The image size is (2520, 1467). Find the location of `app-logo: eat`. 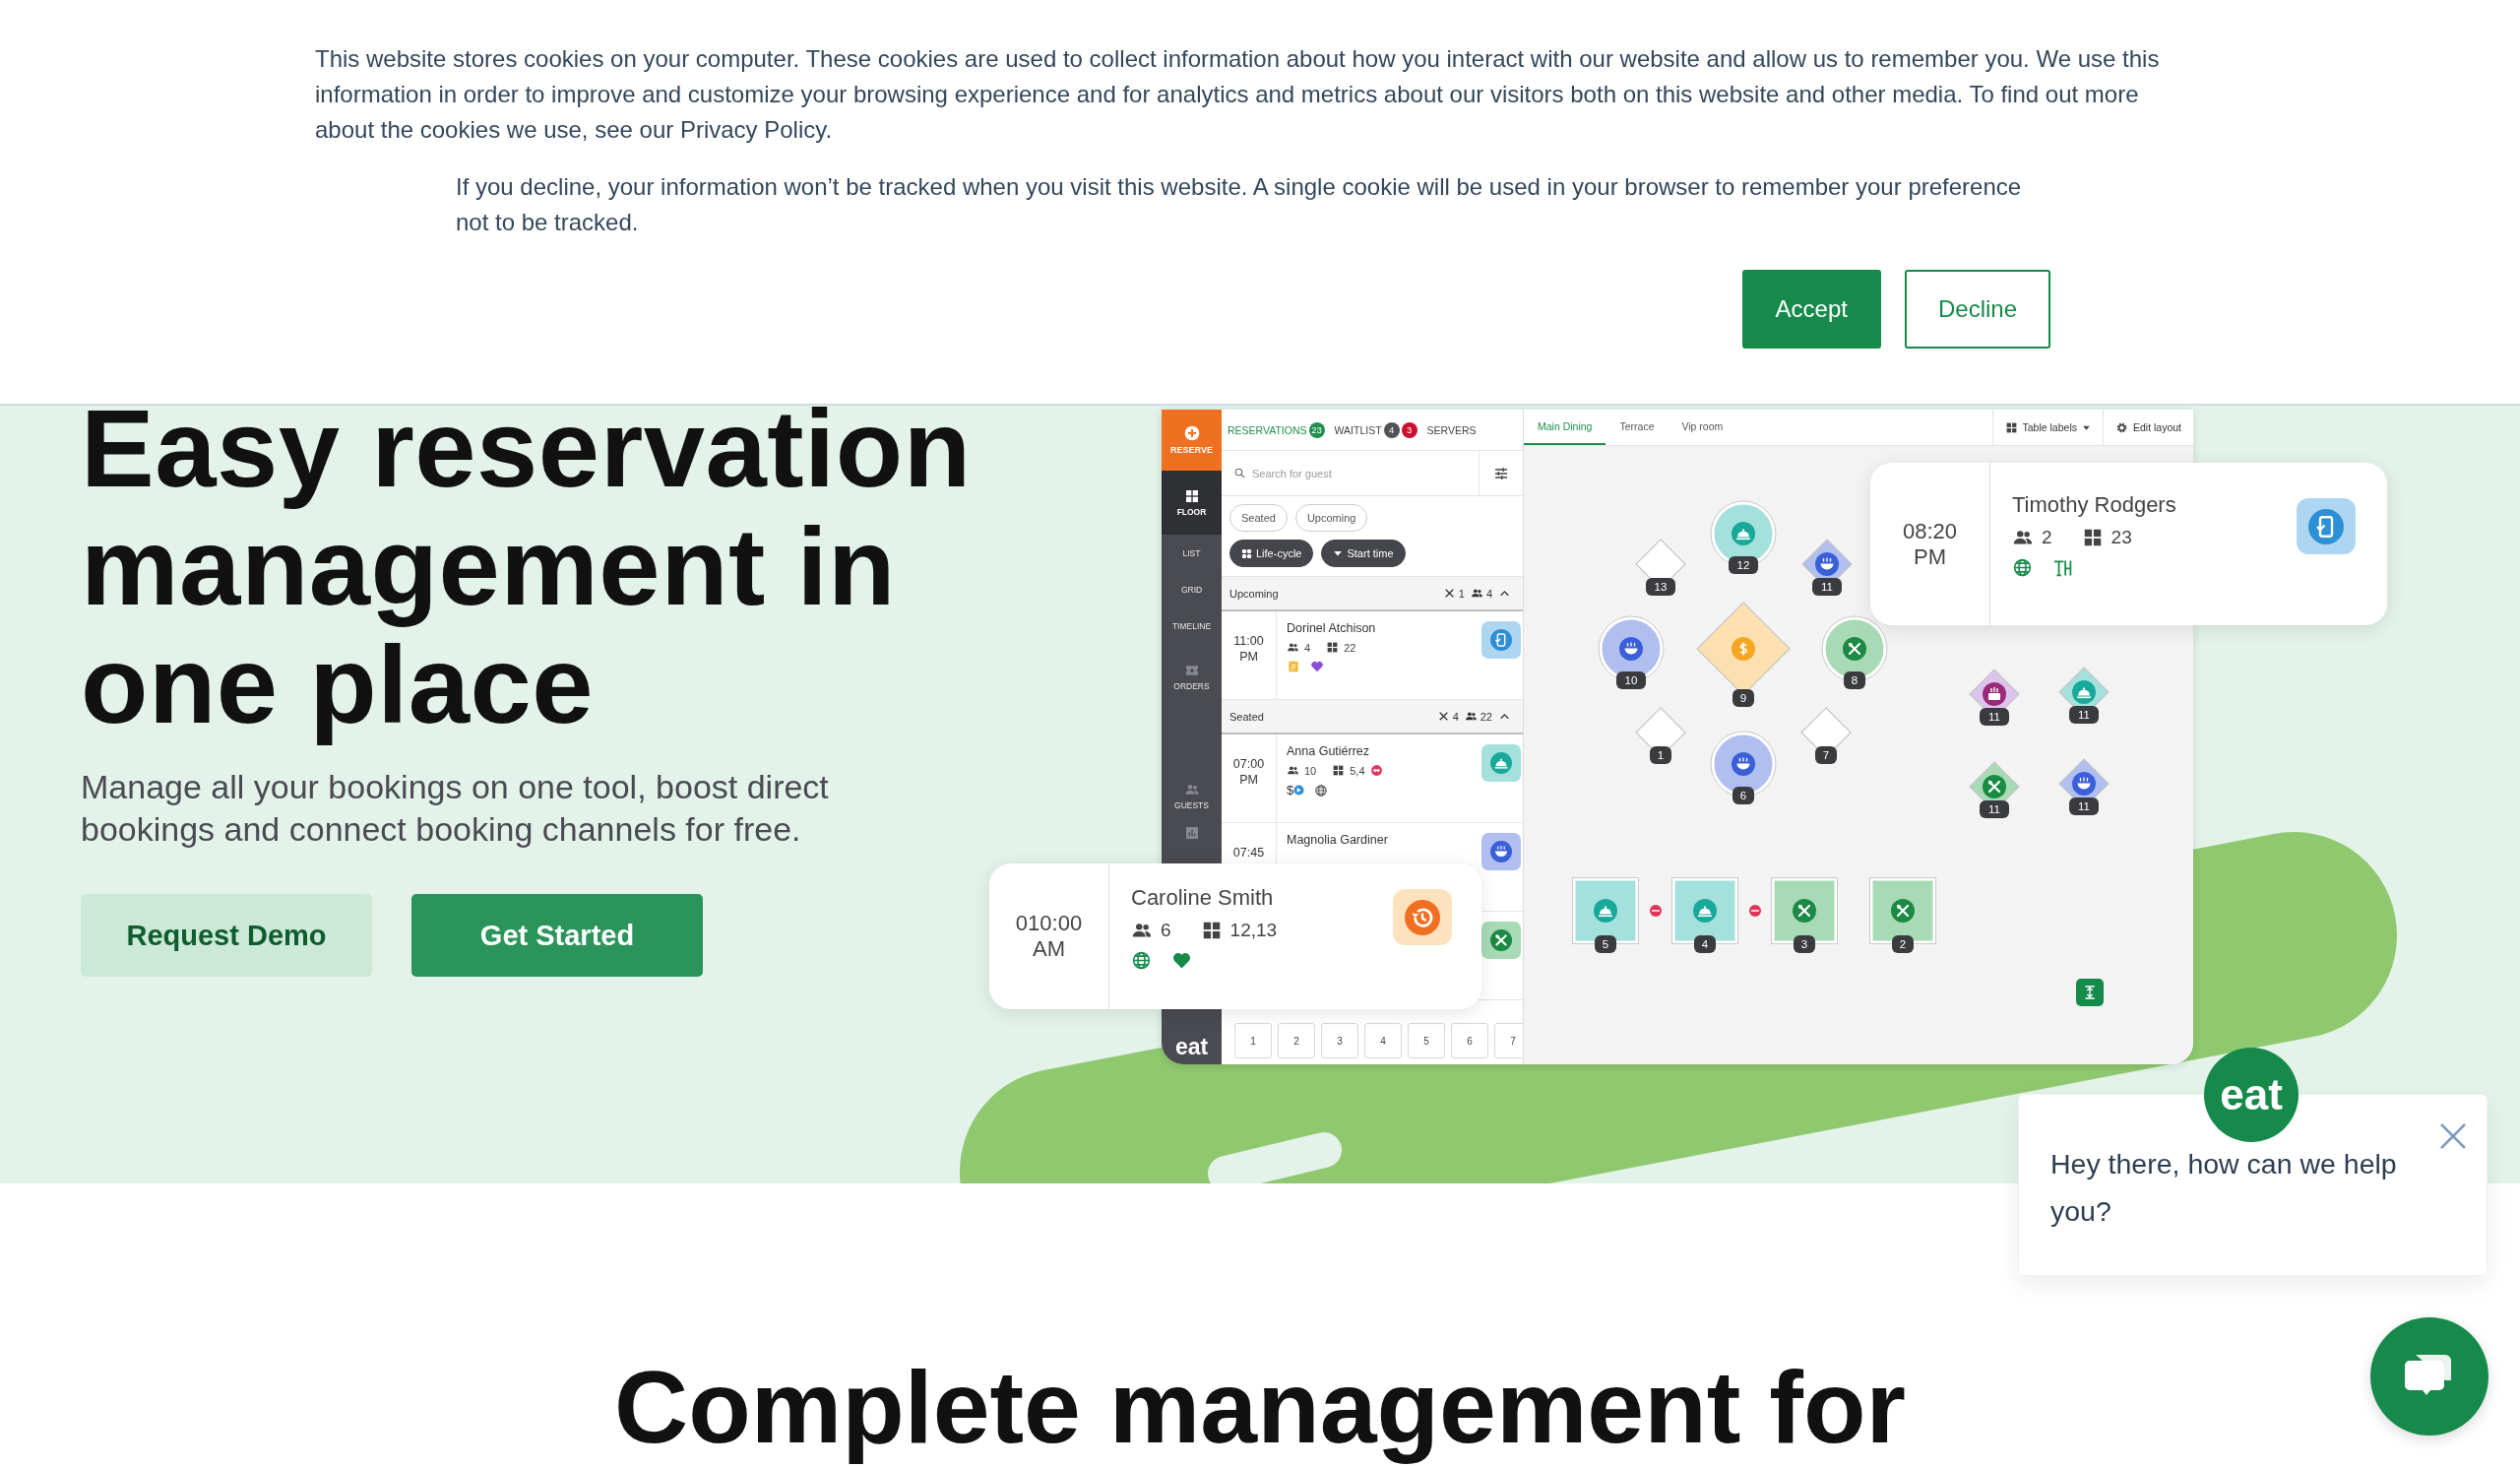

app-logo: eat is located at coordinates (1191, 1047).